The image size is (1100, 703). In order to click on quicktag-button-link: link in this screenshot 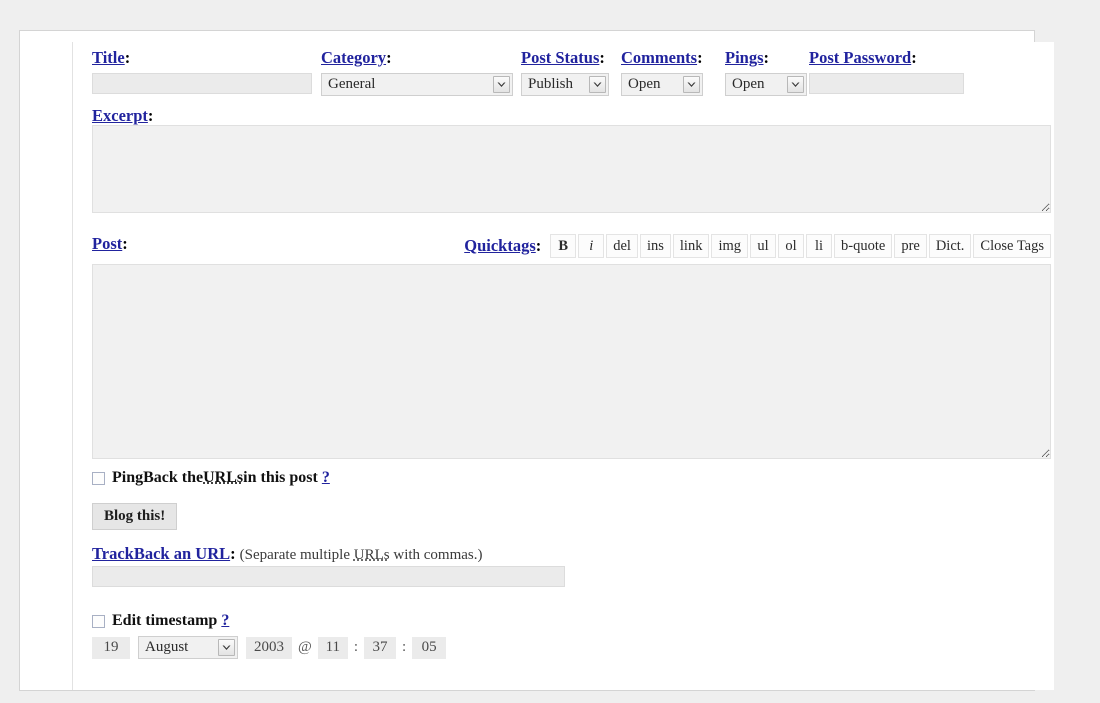, I will do `click(691, 246)`.